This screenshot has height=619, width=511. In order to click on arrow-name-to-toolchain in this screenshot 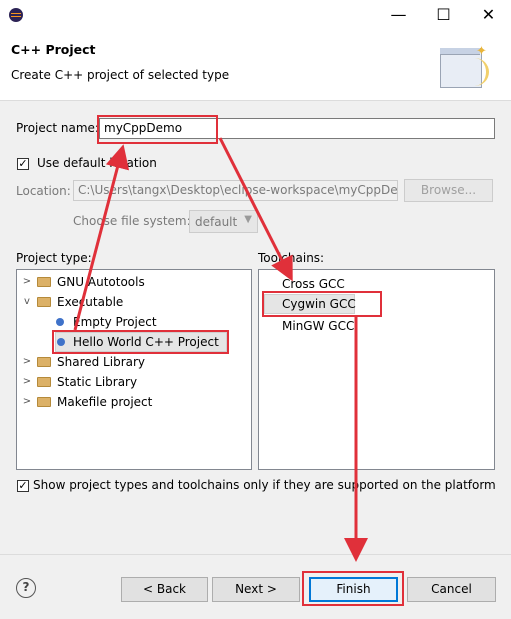, I will do `click(255, 209)`.